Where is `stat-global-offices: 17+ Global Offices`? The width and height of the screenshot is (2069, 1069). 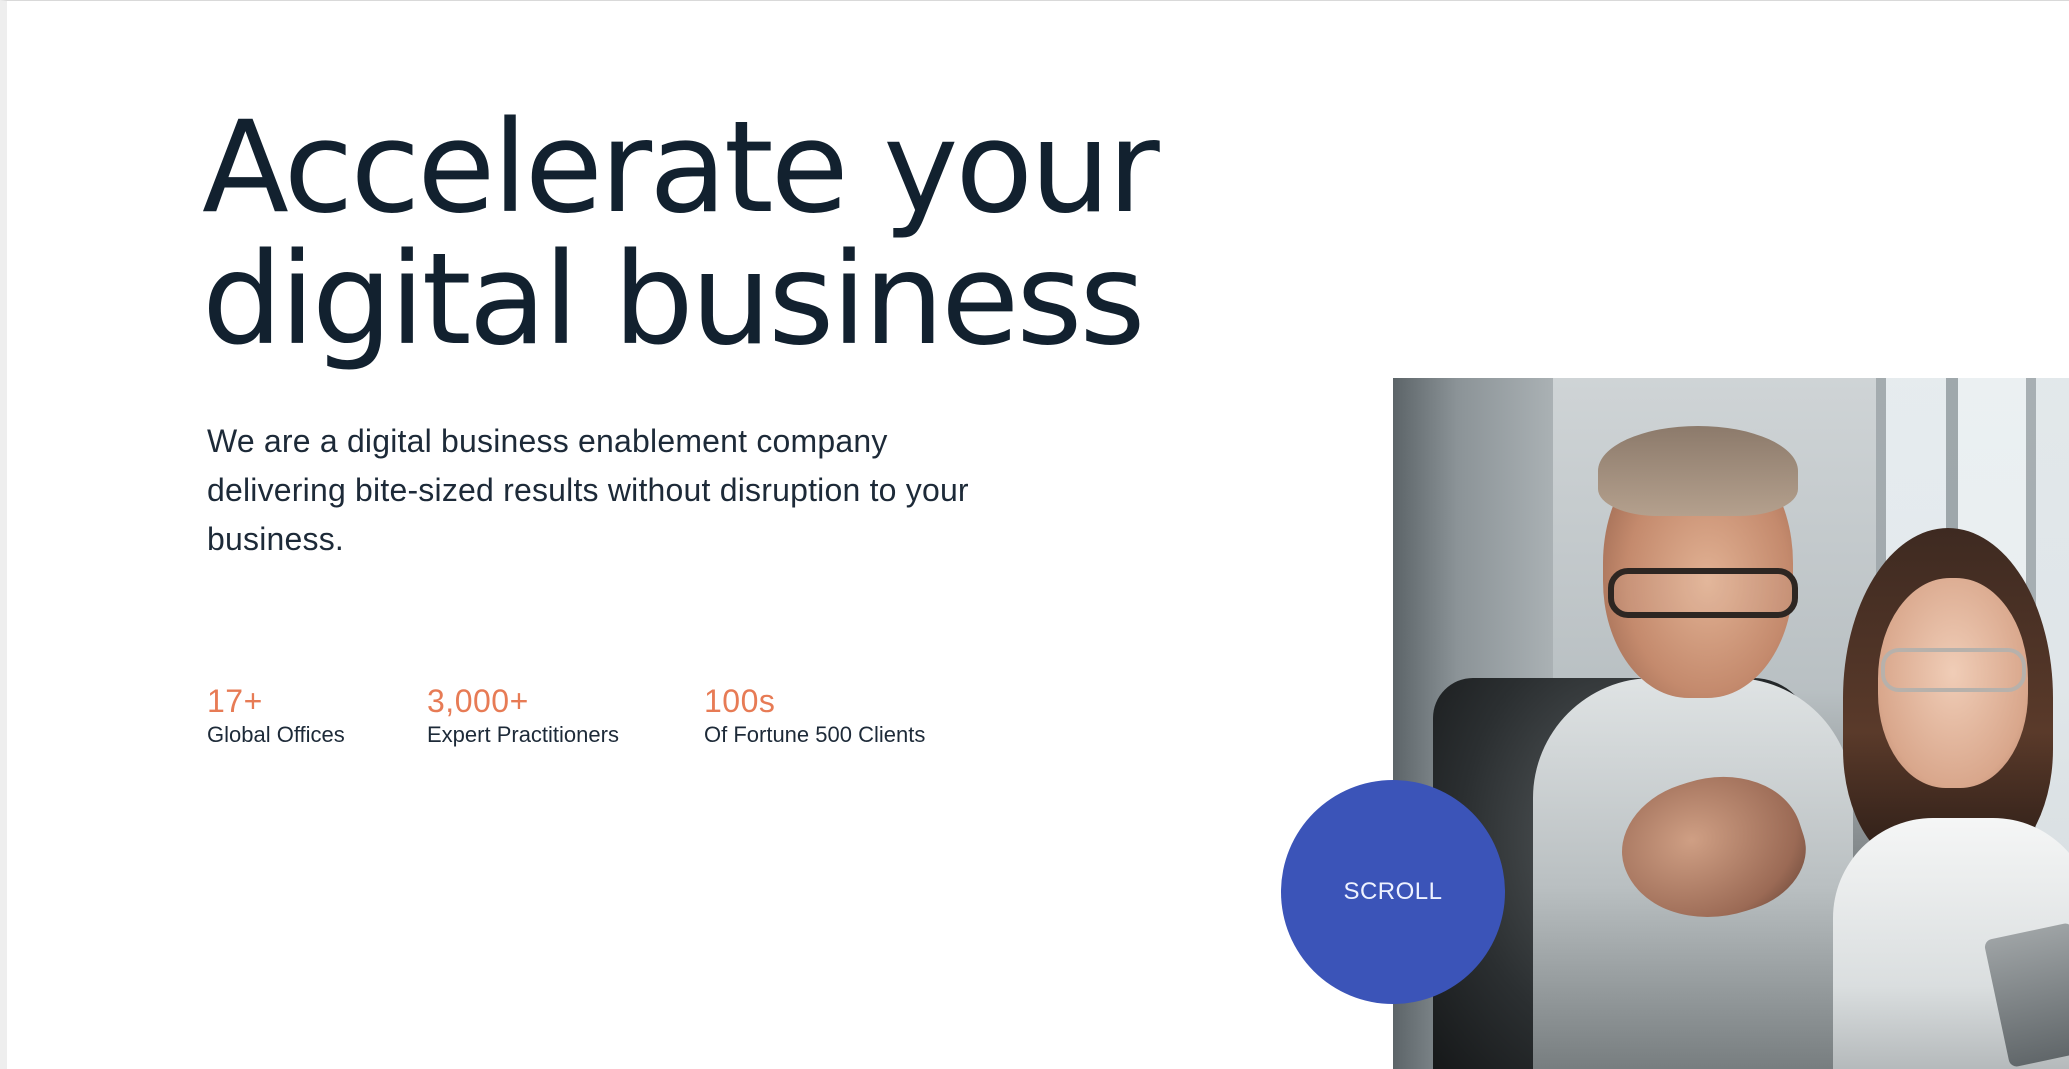
stat-global-offices: 17+ Global Offices is located at coordinates (276, 715).